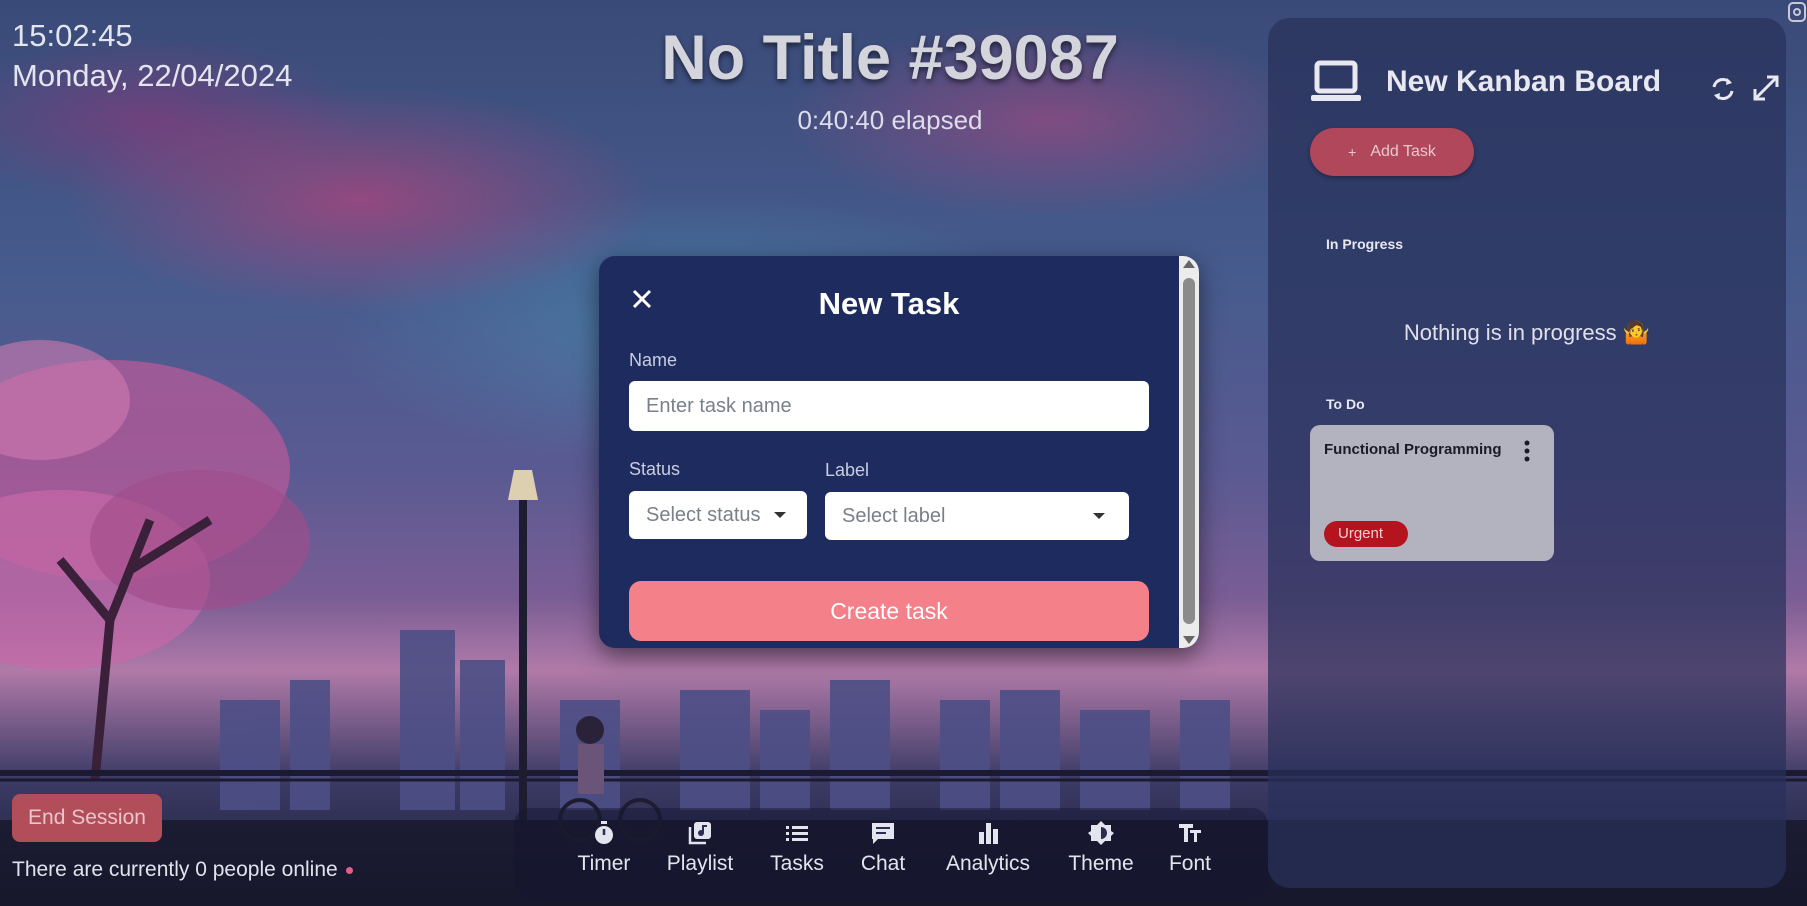 This screenshot has height=906, width=1807. What do you see at coordinates (988, 848) in the screenshot?
I see `toolbar-analytics: Analytics` at bounding box center [988, 848].